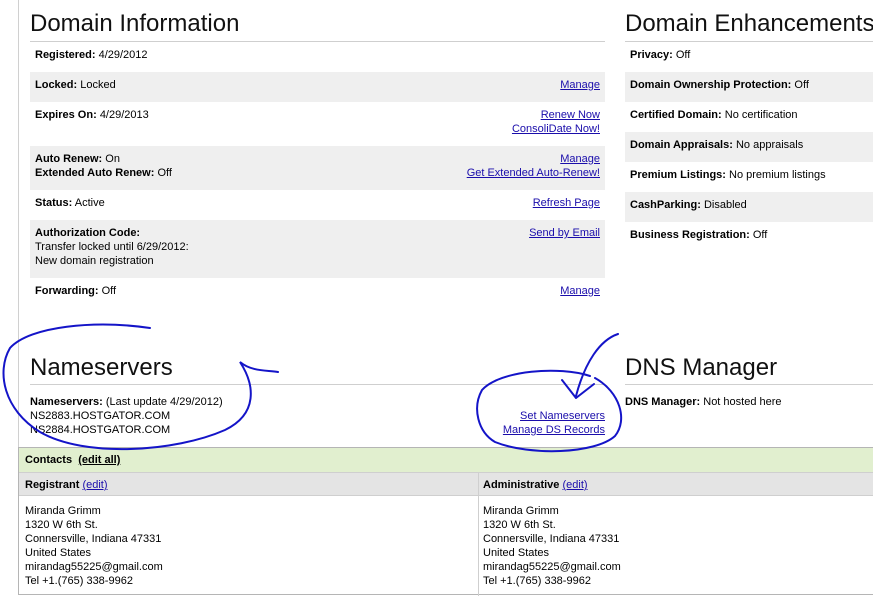 This screenshot has width=873, height=601. Describe the element at coordinates (446, 460) in the screenshot. I see `contacts-header: Contacts (edit all)` at that location.